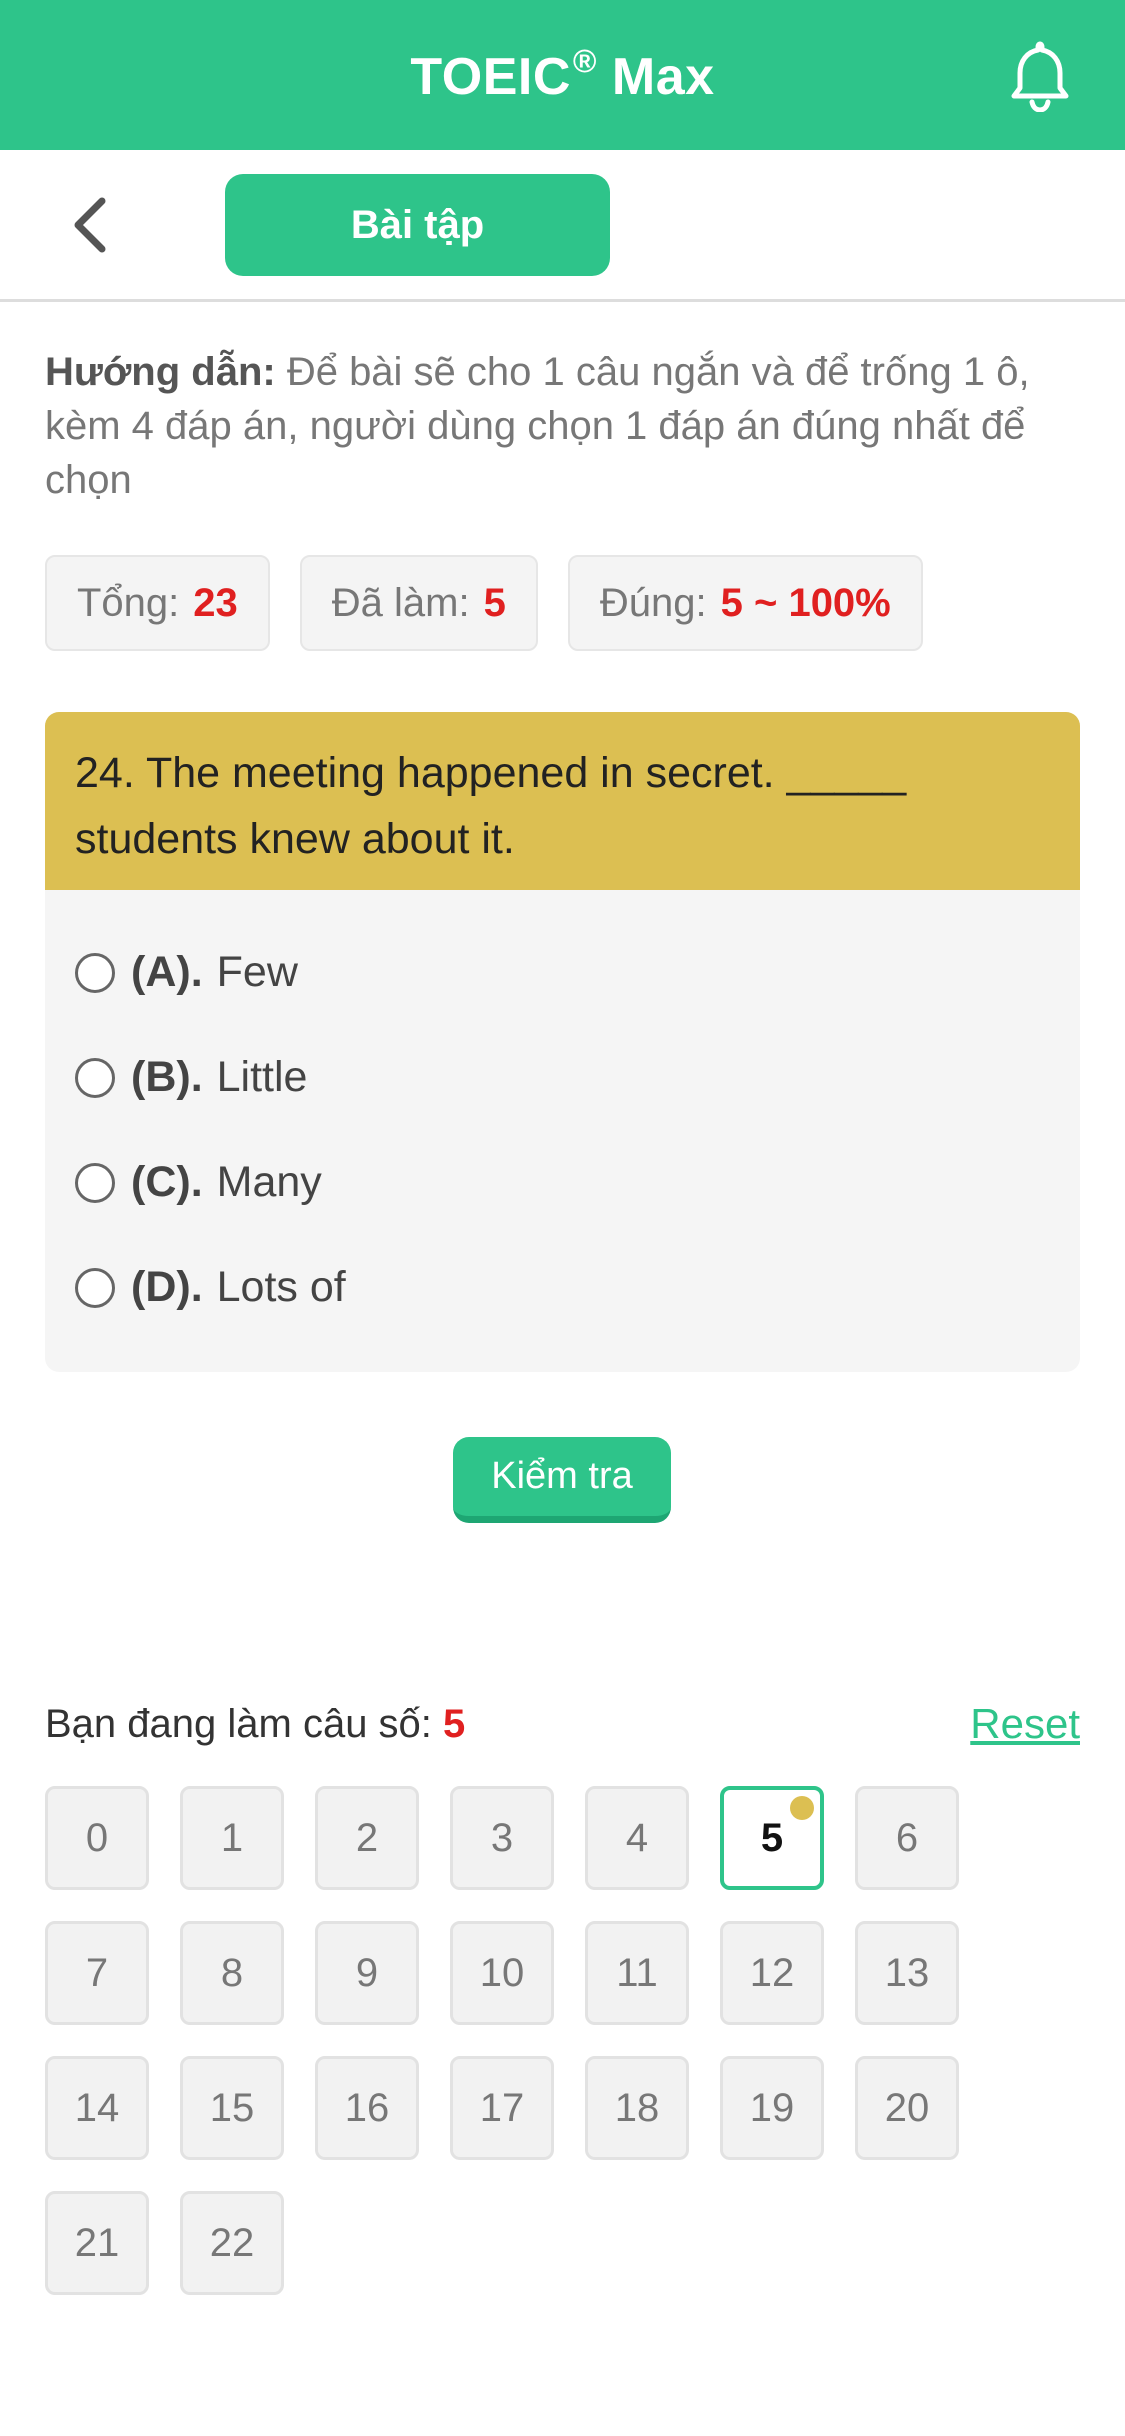  What do you see at coordinates (417, 225) in the screenshot?
I see `tab-exercises: Bài tập` at bounding box center [417, 225].